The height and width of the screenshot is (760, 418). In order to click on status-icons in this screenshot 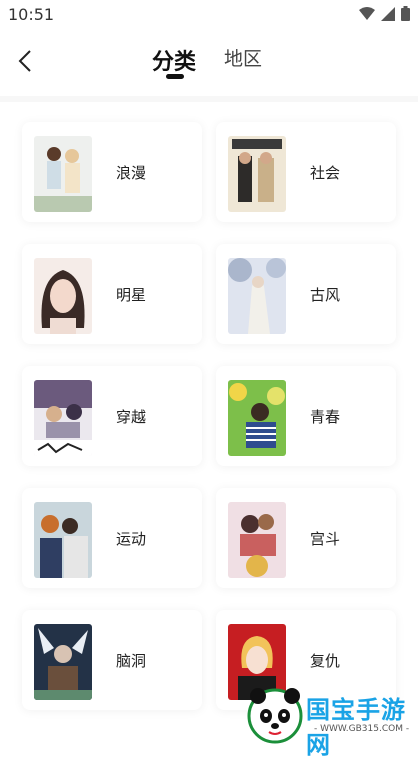, I will do `click(384, 15)`.